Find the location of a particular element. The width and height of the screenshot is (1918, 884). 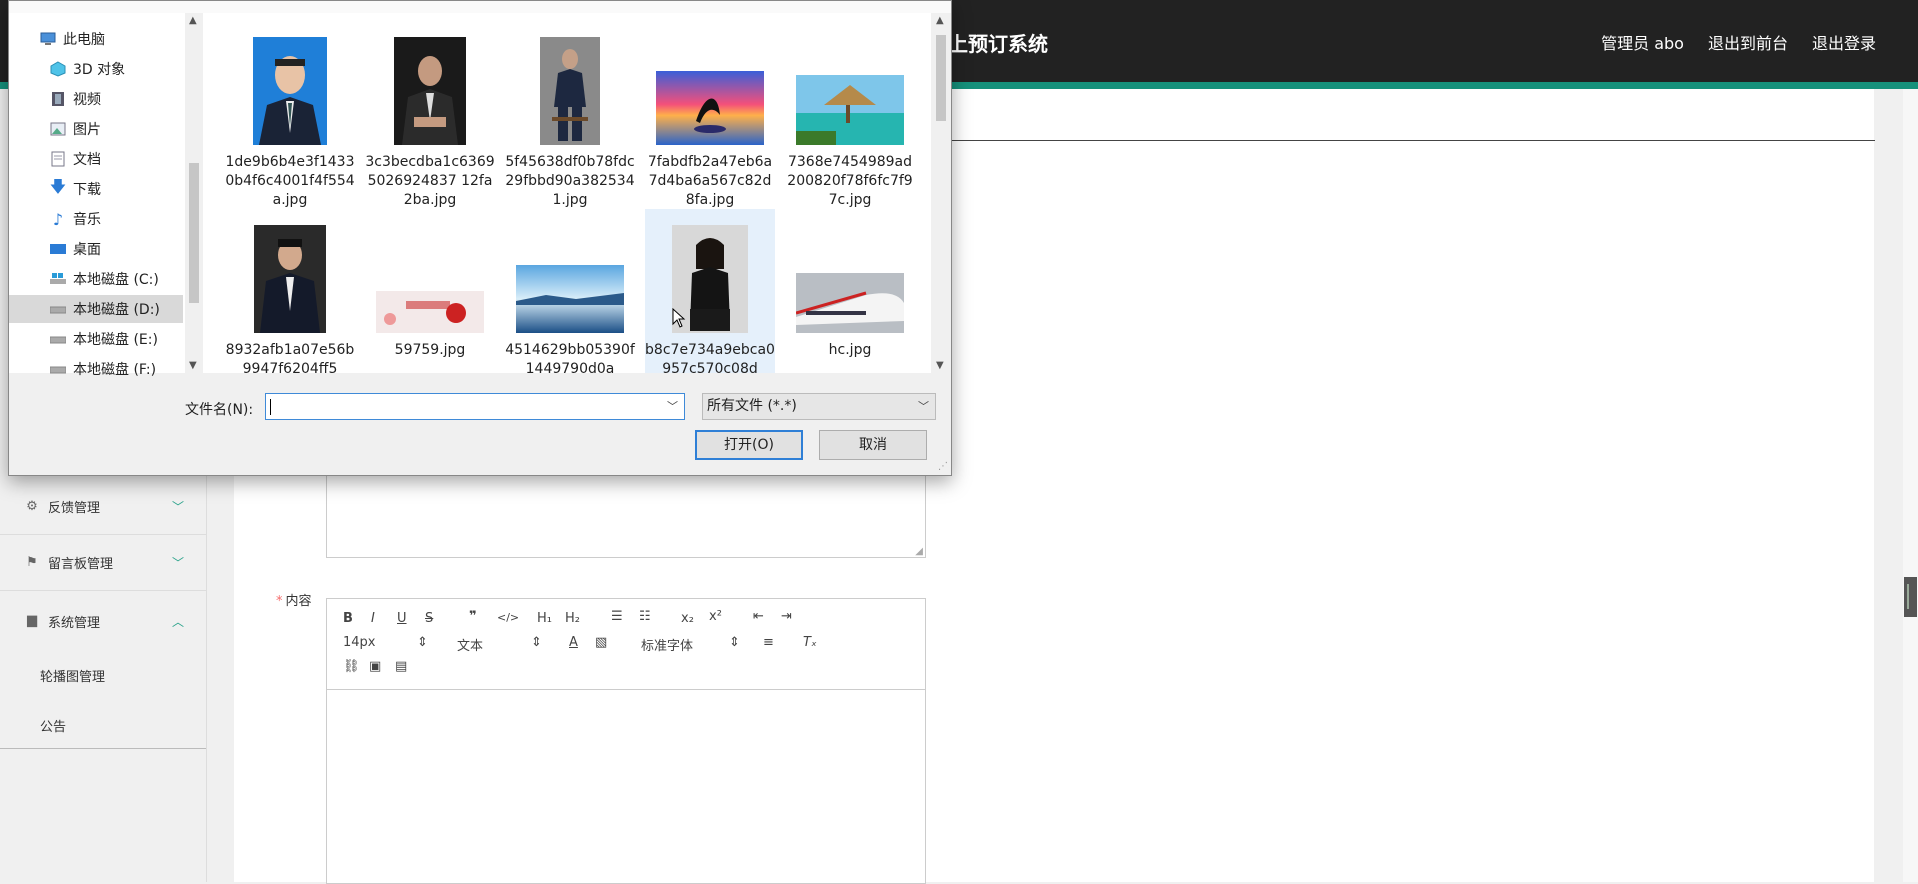

strike-icon: S is located at coordinates (429, 618).